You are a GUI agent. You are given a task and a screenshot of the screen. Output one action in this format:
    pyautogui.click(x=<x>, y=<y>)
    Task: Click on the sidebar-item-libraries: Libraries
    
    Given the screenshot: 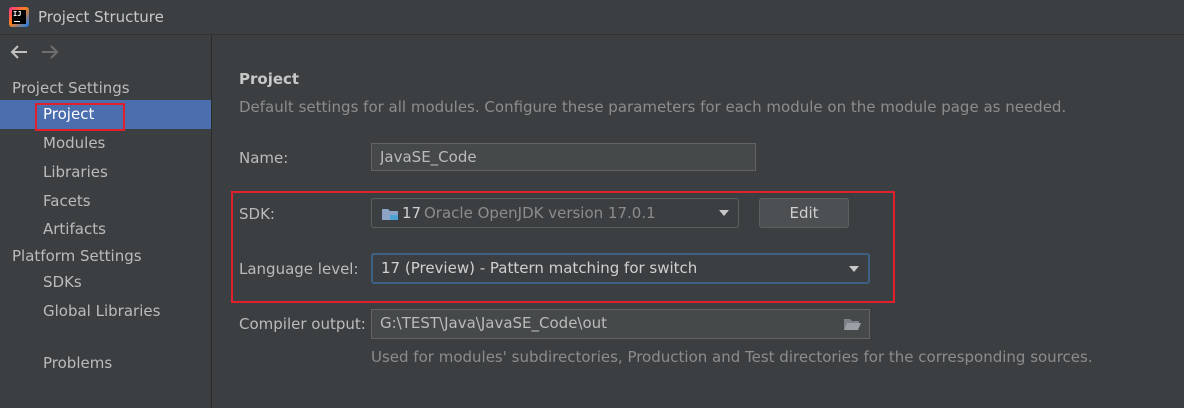 What is the action you would take?
    pyautogui.click(x=105, y=172)
    